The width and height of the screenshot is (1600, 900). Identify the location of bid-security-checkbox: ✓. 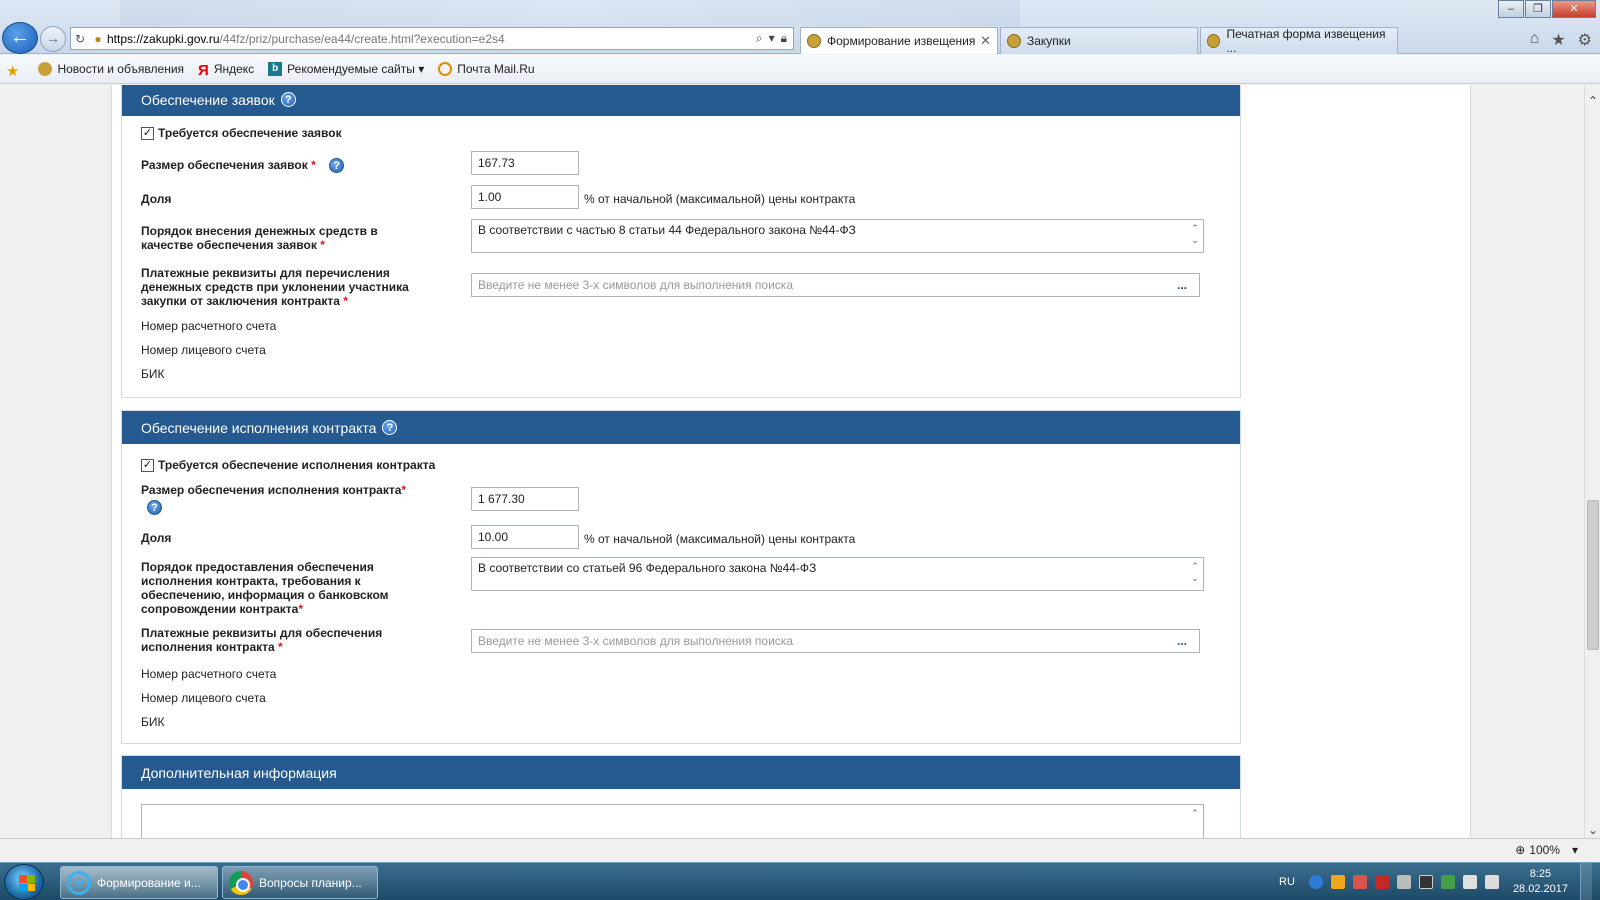
(147, 133).